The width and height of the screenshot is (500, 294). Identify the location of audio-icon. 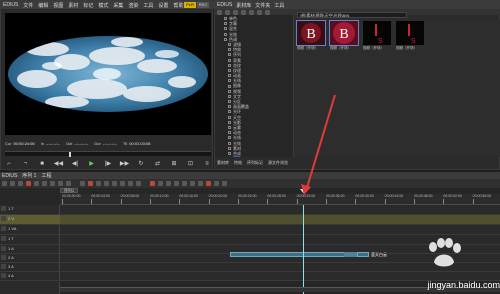
(208, 183).